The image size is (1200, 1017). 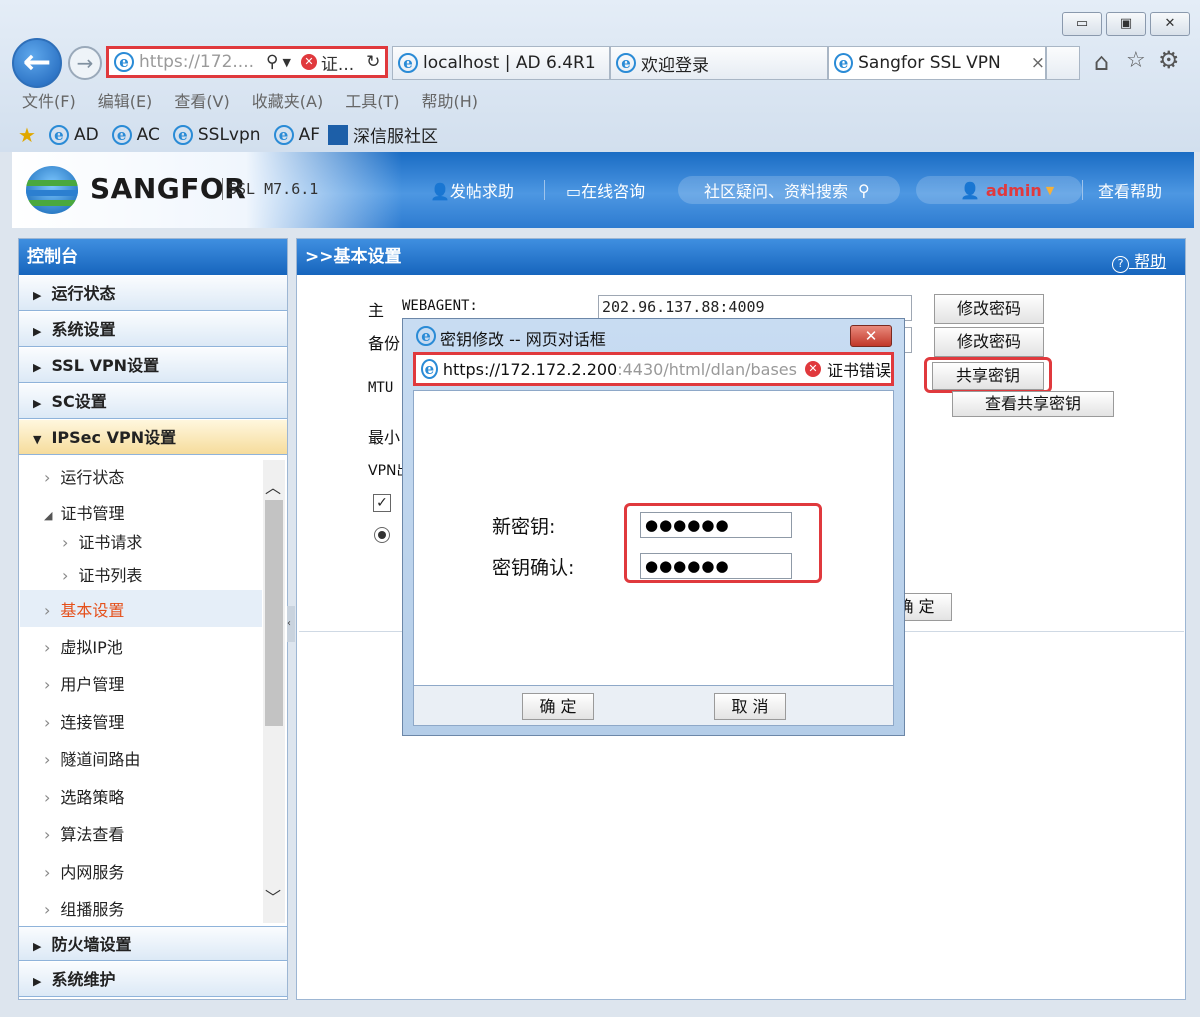 What do you see at coordinates (1136, 60) in the screenshot?
I see `favorites-star-icon: ☆` at bounding box center [1136, 60].